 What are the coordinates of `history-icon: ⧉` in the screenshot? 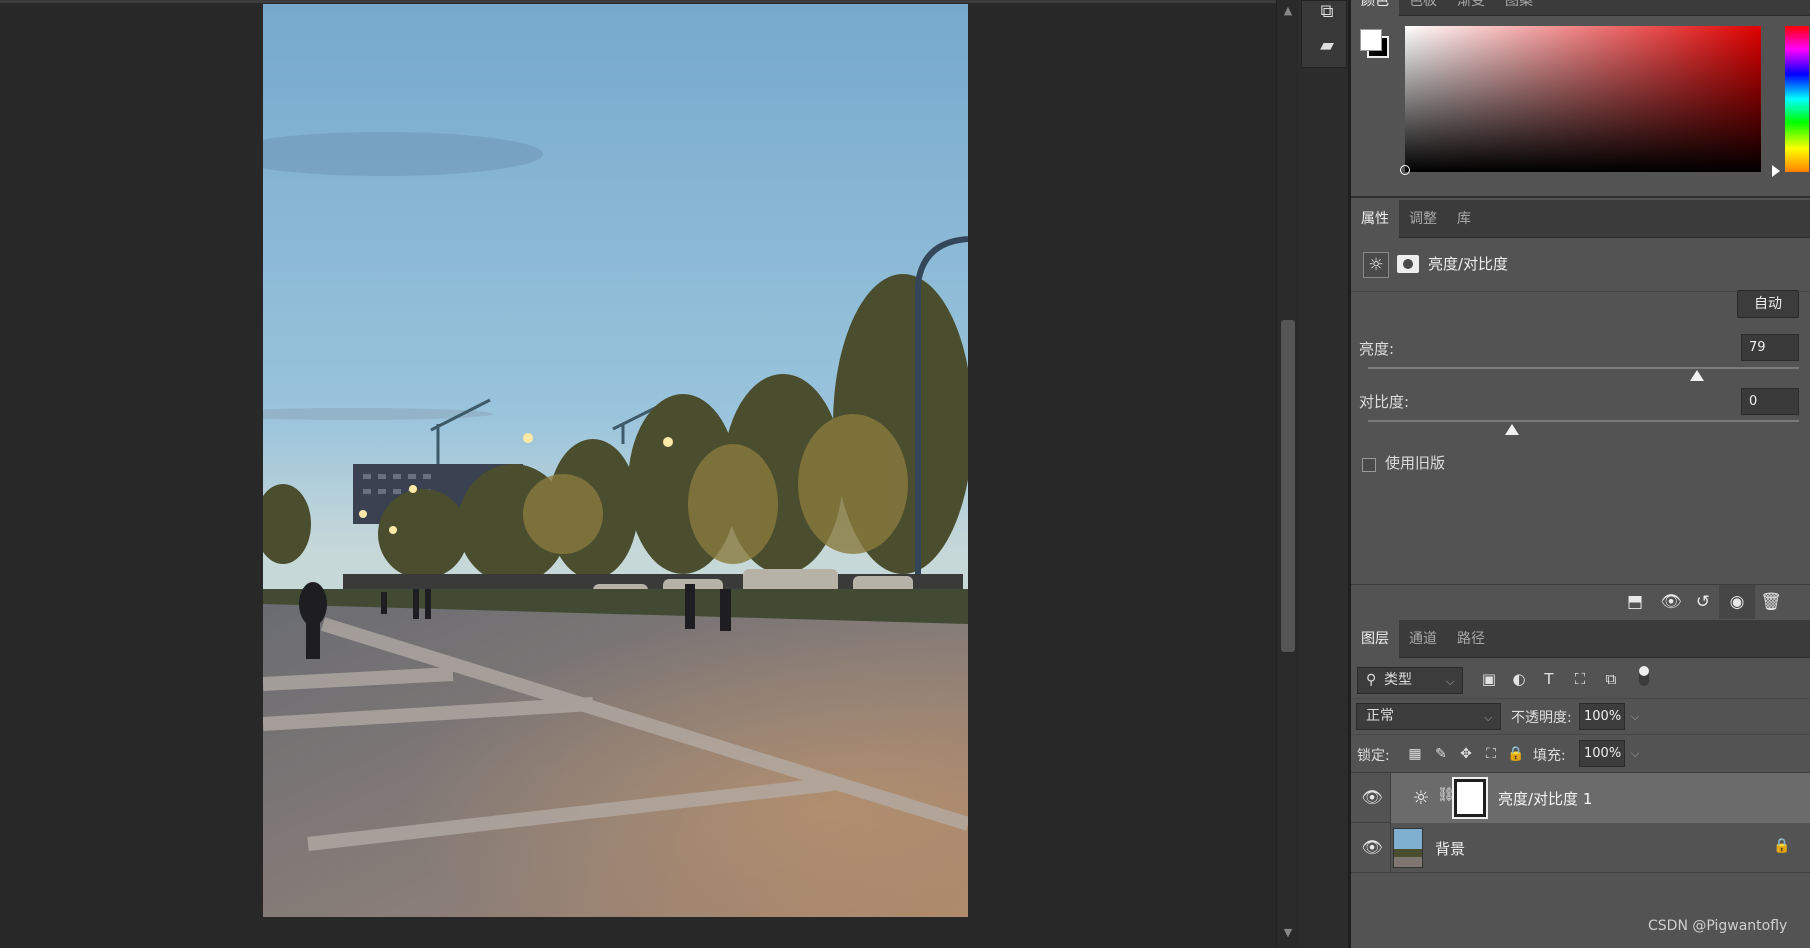 It's located at (1327, 13).